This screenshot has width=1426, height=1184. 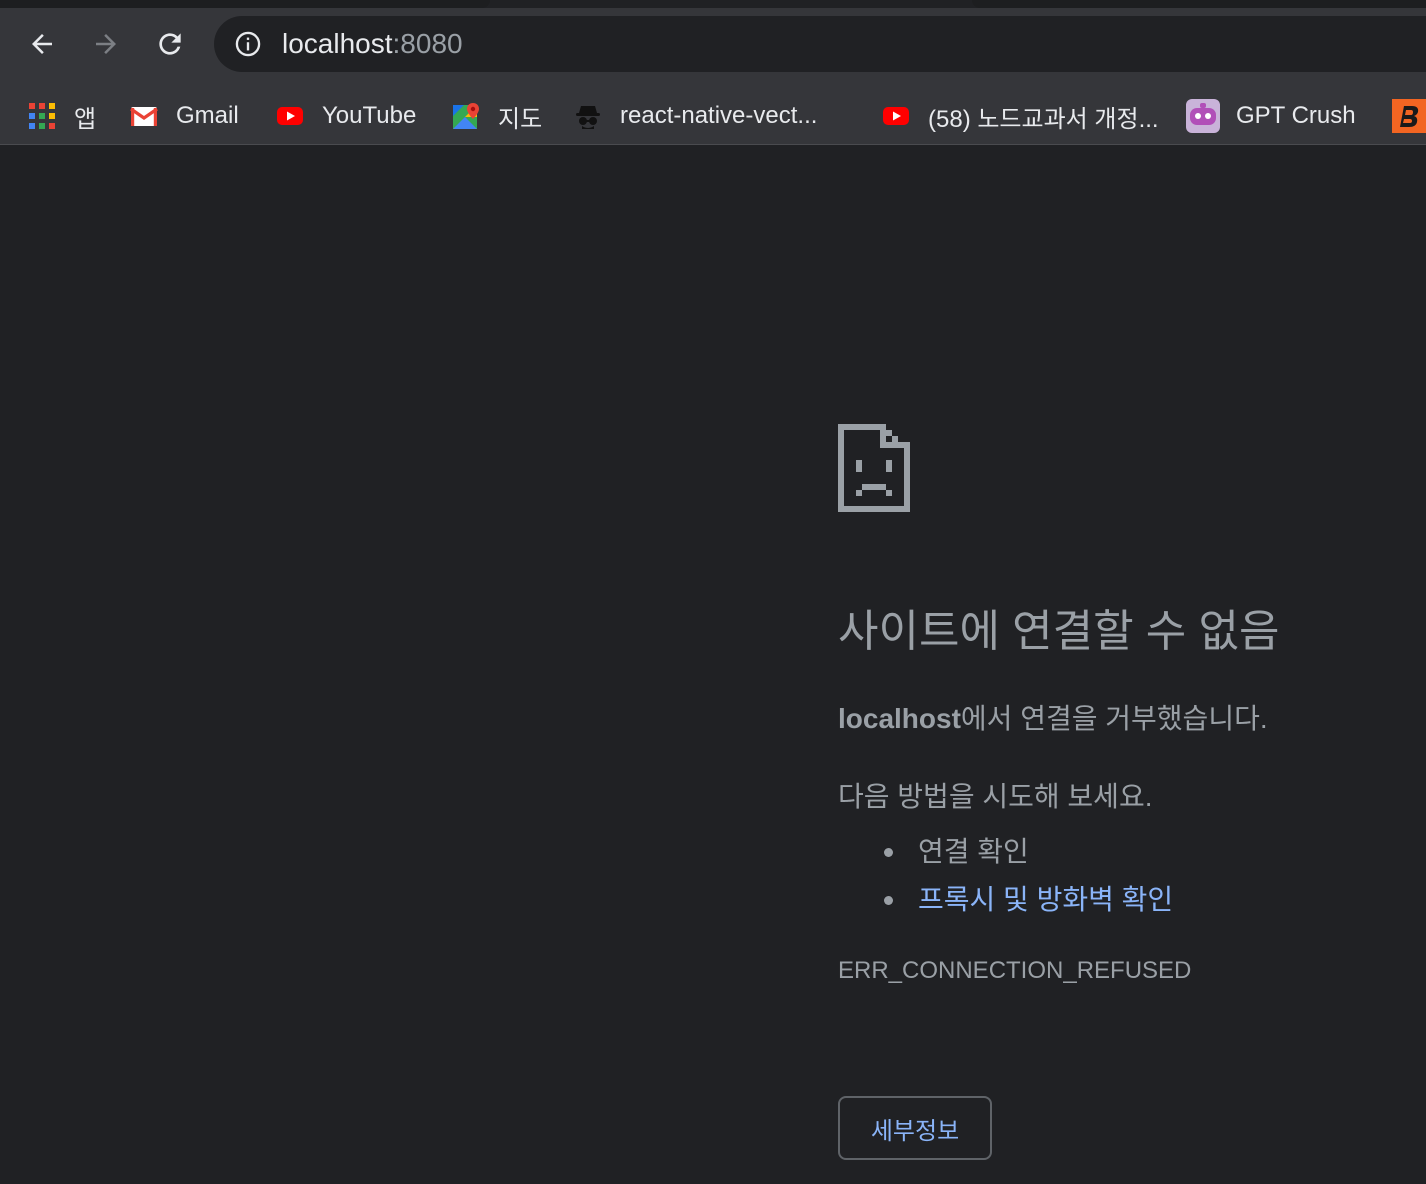 I want to click on bookmark-partial, so click(x=1409, y=116).